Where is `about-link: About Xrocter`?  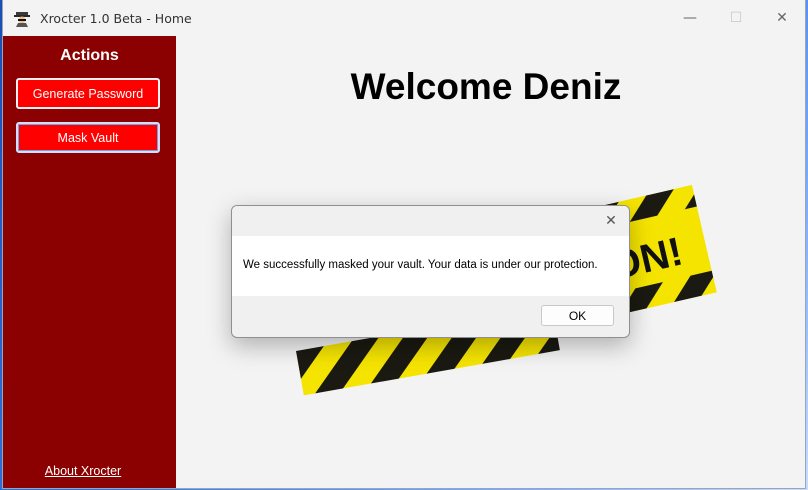
about-link: About Xrocter is located at coordinates (83, 471).